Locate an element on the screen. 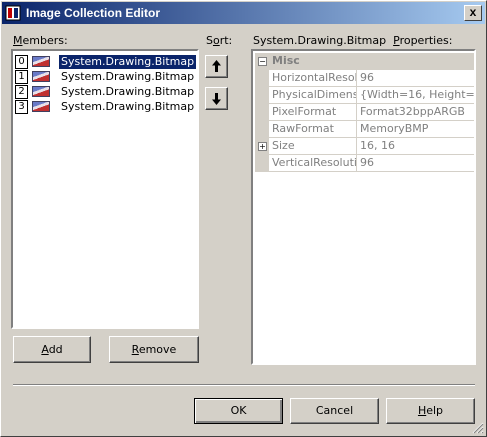 This screenshot has height=437, width=487. property-name: Size is located at coordinates (313, 146).